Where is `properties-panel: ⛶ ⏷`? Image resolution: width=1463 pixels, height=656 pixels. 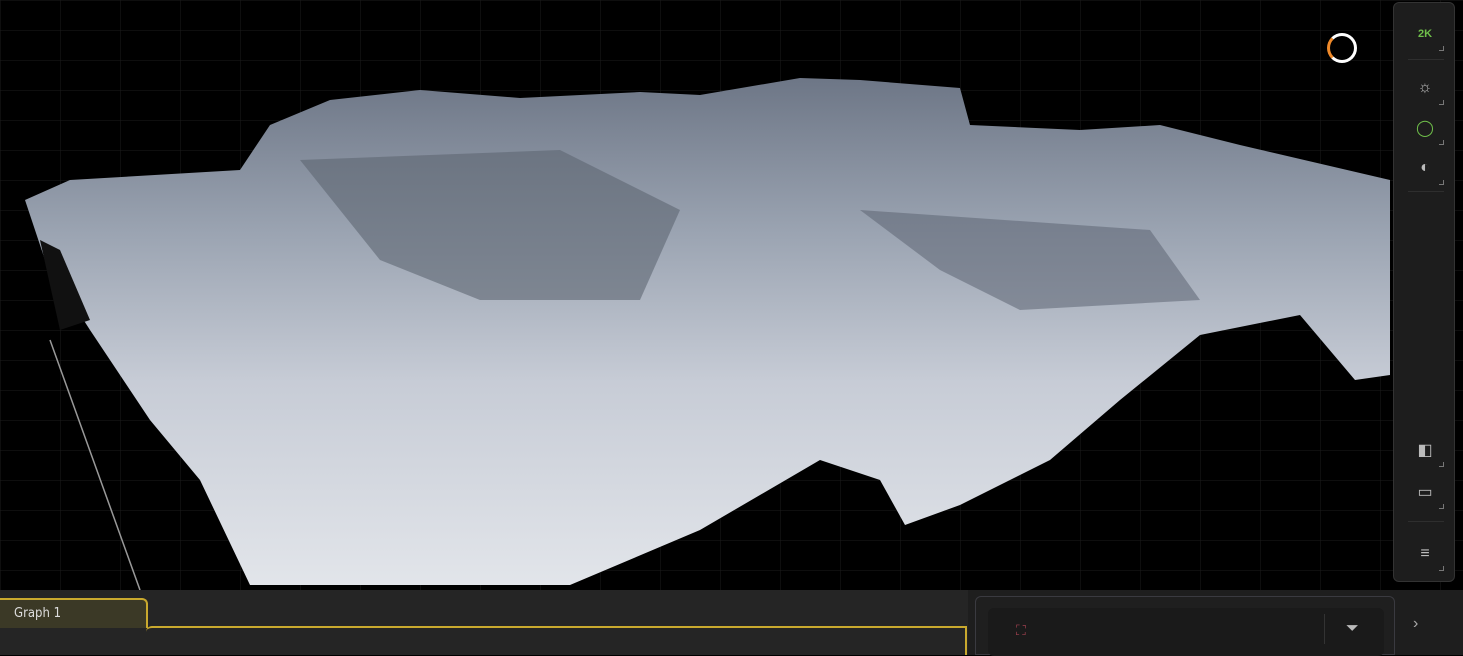
properties-panel: ⛶ ⏷ is located at coordinates (1185, 626).